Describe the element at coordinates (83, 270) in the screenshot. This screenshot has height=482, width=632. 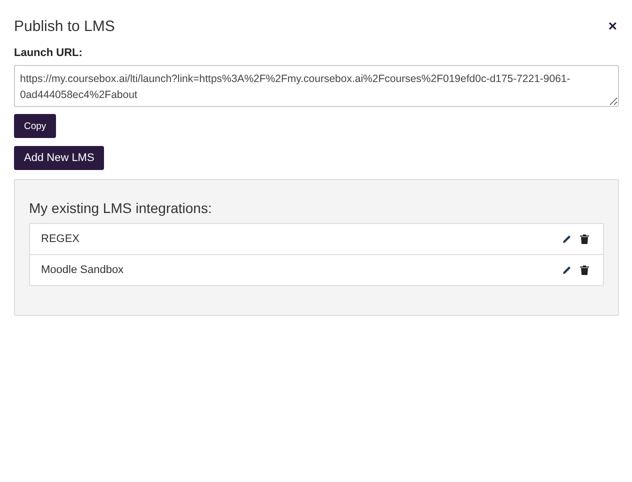
I see `integration-name: Moodle Sandbox` at that location.